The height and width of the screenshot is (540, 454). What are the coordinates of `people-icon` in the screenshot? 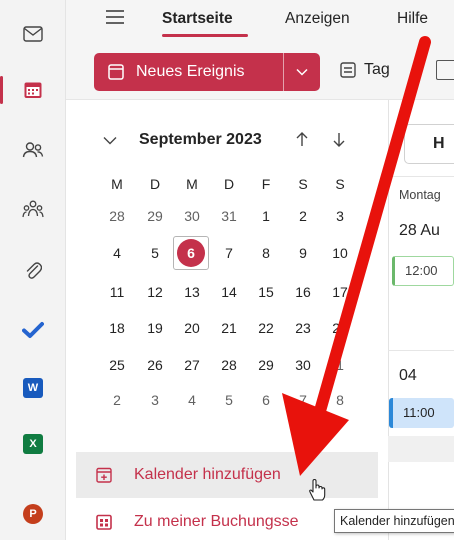 It's located at (33, 150).